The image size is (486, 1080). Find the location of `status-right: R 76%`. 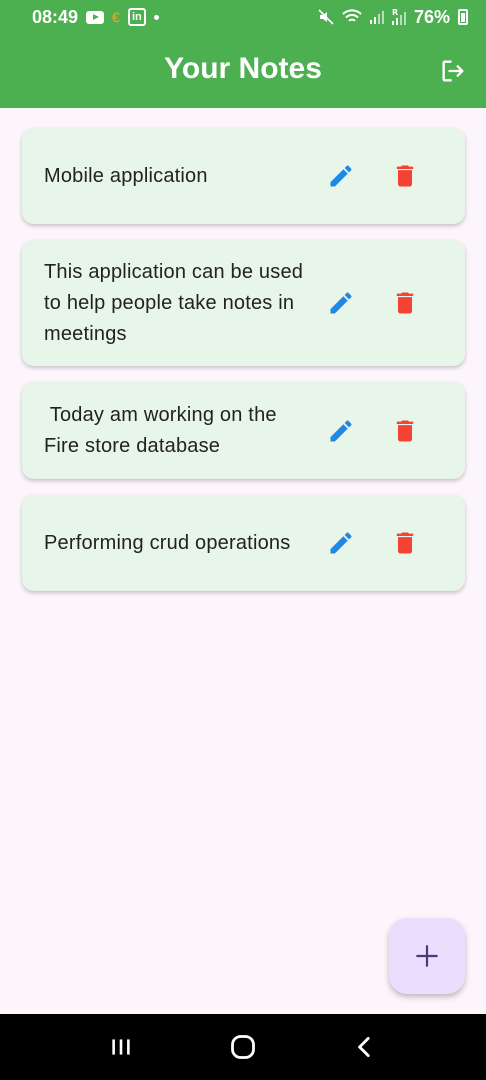

status-right: R 76% is located at coordinates (393, 17).